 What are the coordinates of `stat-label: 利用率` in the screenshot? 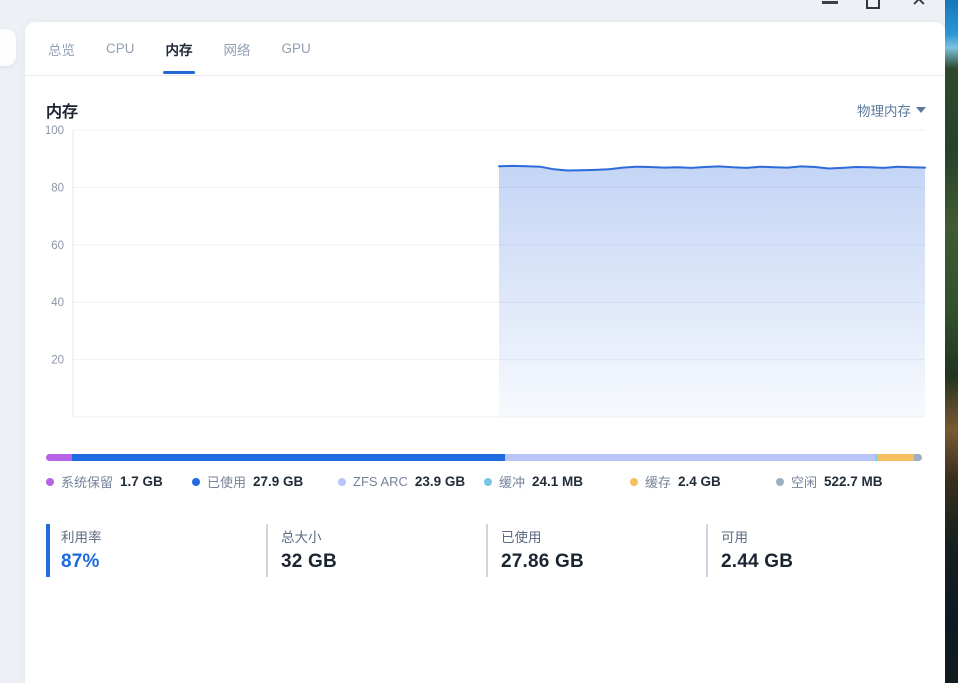 It's located at (81, 537).